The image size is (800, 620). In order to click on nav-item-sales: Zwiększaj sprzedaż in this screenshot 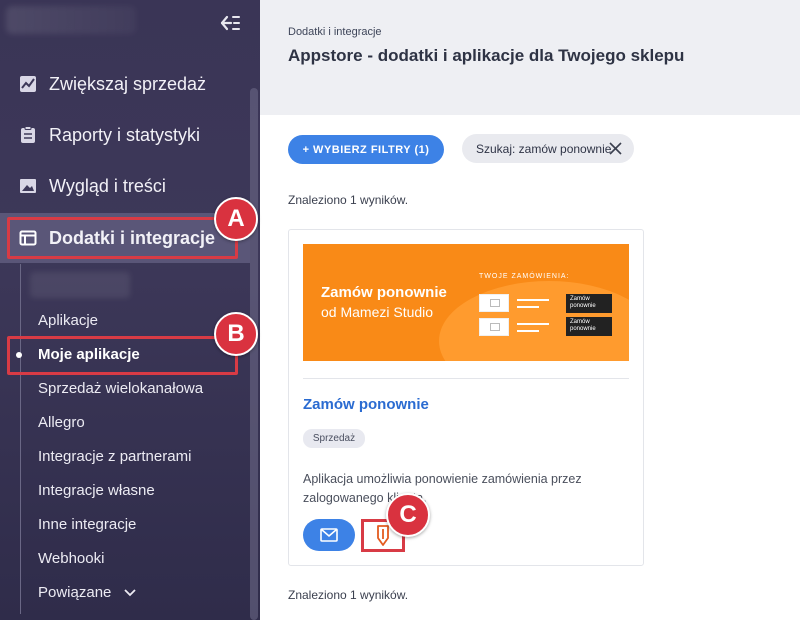, I will do `click(125, 84)`.